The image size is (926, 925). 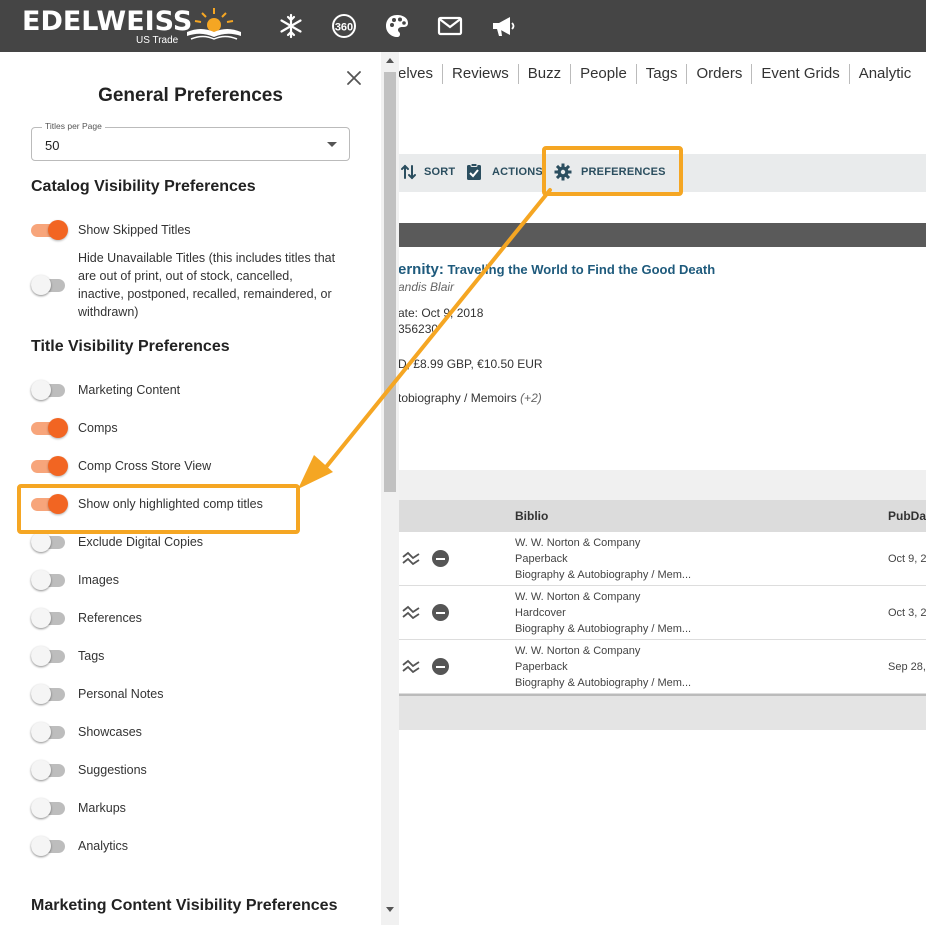 I want to click on book-pub-date: ate: Oct 9, 2018, so click(x=441, y=313).